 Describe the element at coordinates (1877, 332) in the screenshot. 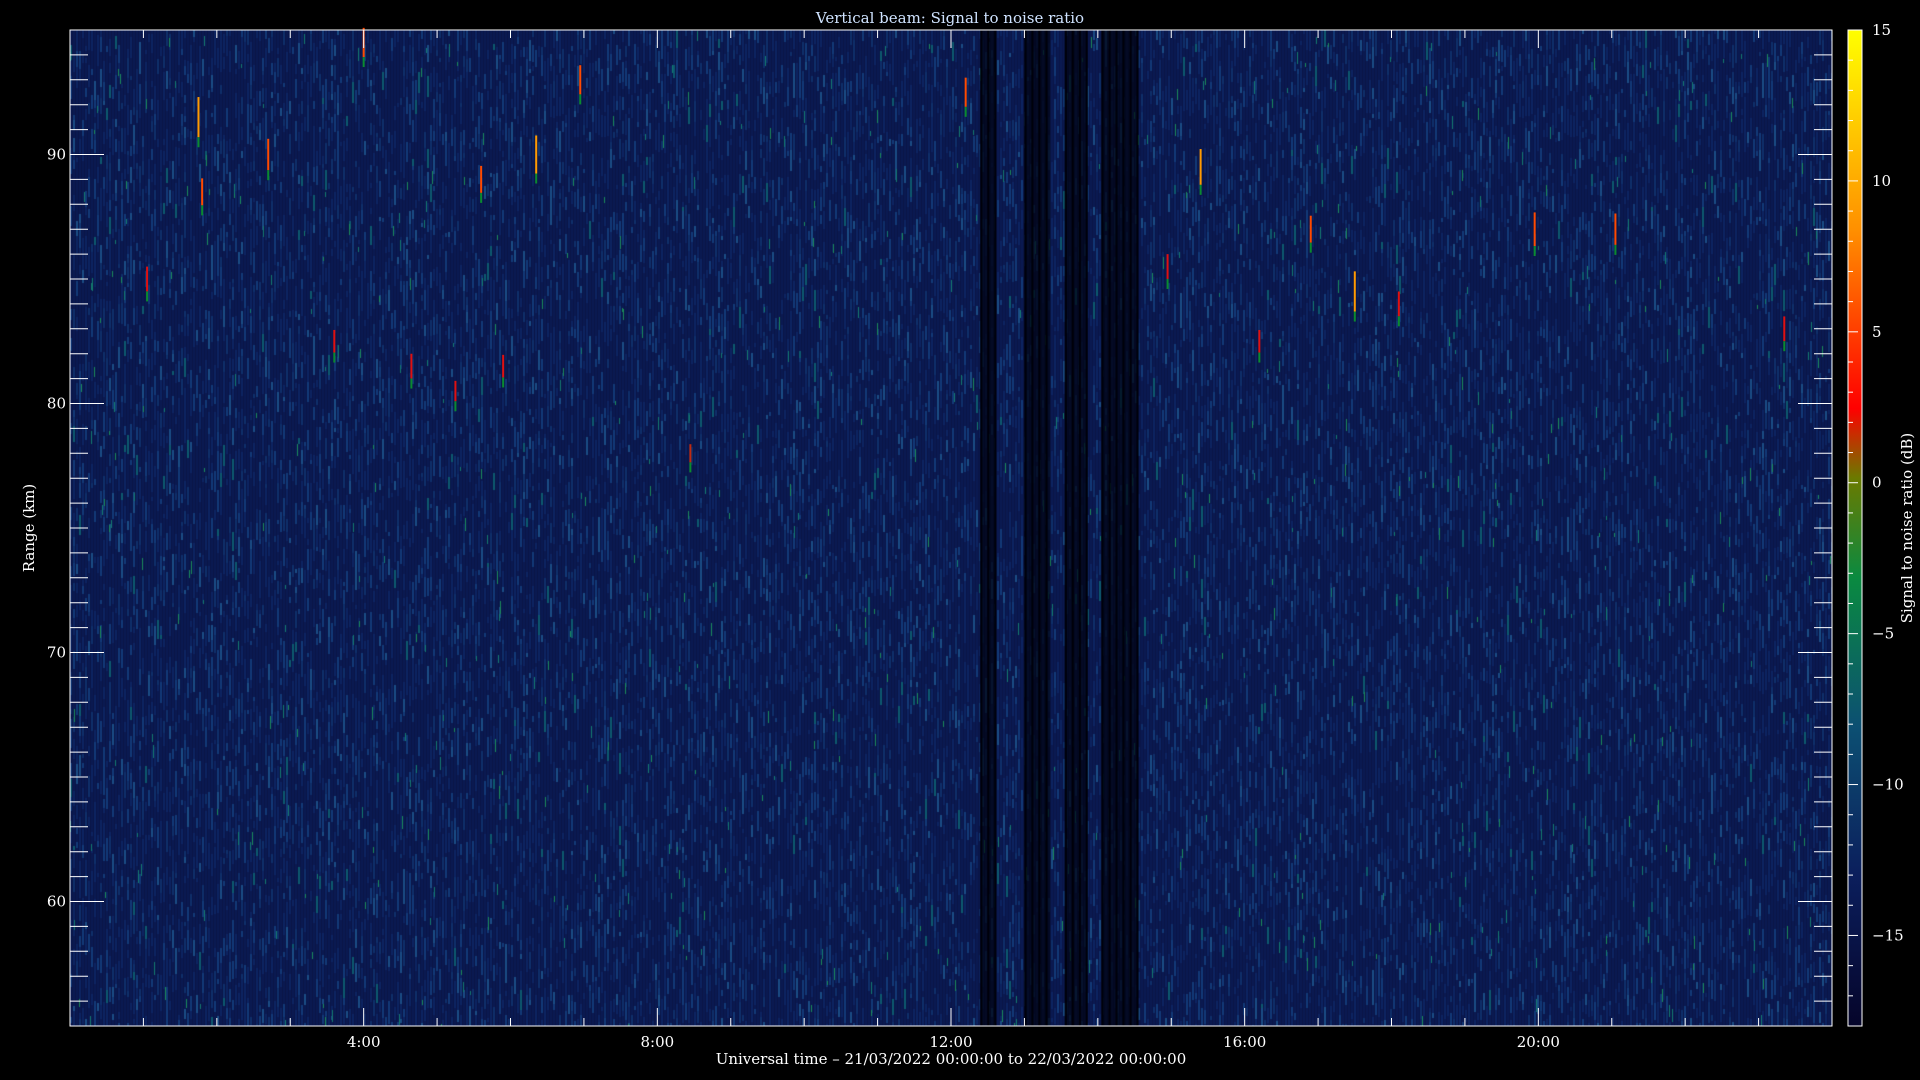

I see `colorbar-tick-label: 5` at that location.